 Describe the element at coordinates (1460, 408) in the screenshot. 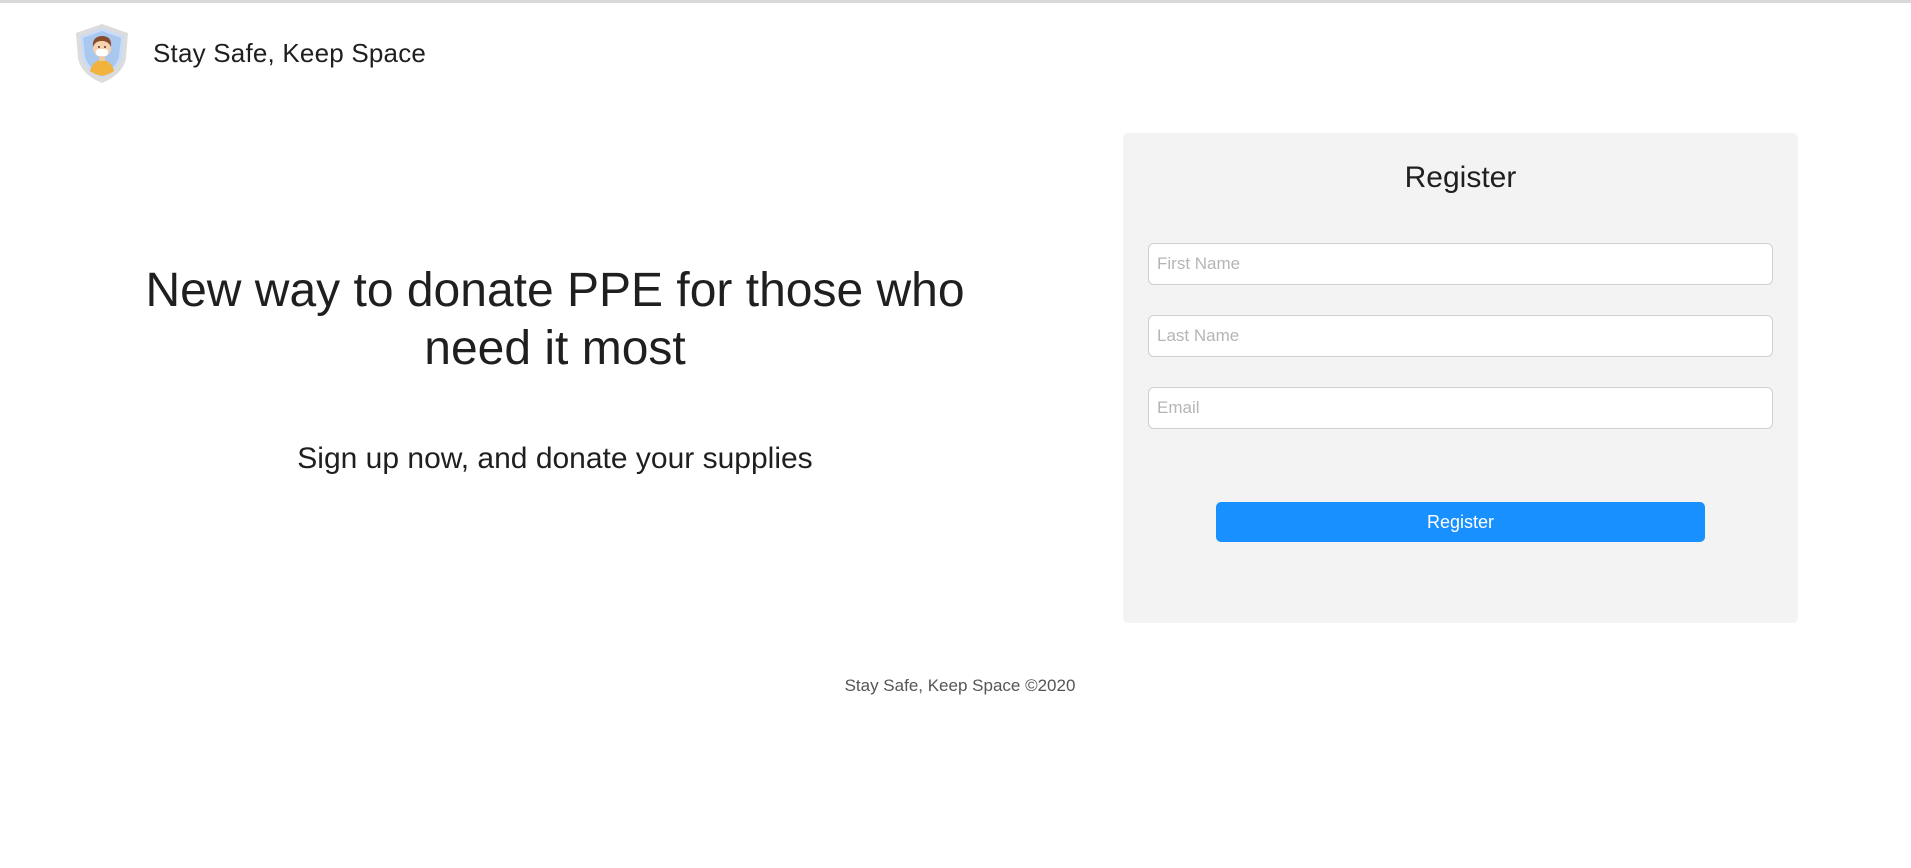

I see `email-input` at that location.